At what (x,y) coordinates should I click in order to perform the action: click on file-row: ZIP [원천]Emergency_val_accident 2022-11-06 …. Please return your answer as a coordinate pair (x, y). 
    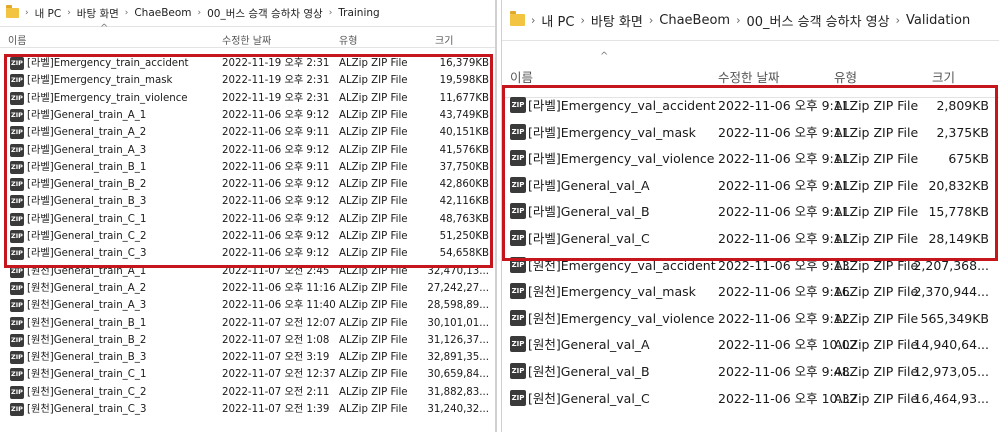
    Looking at the image, I should click on (750, 267).